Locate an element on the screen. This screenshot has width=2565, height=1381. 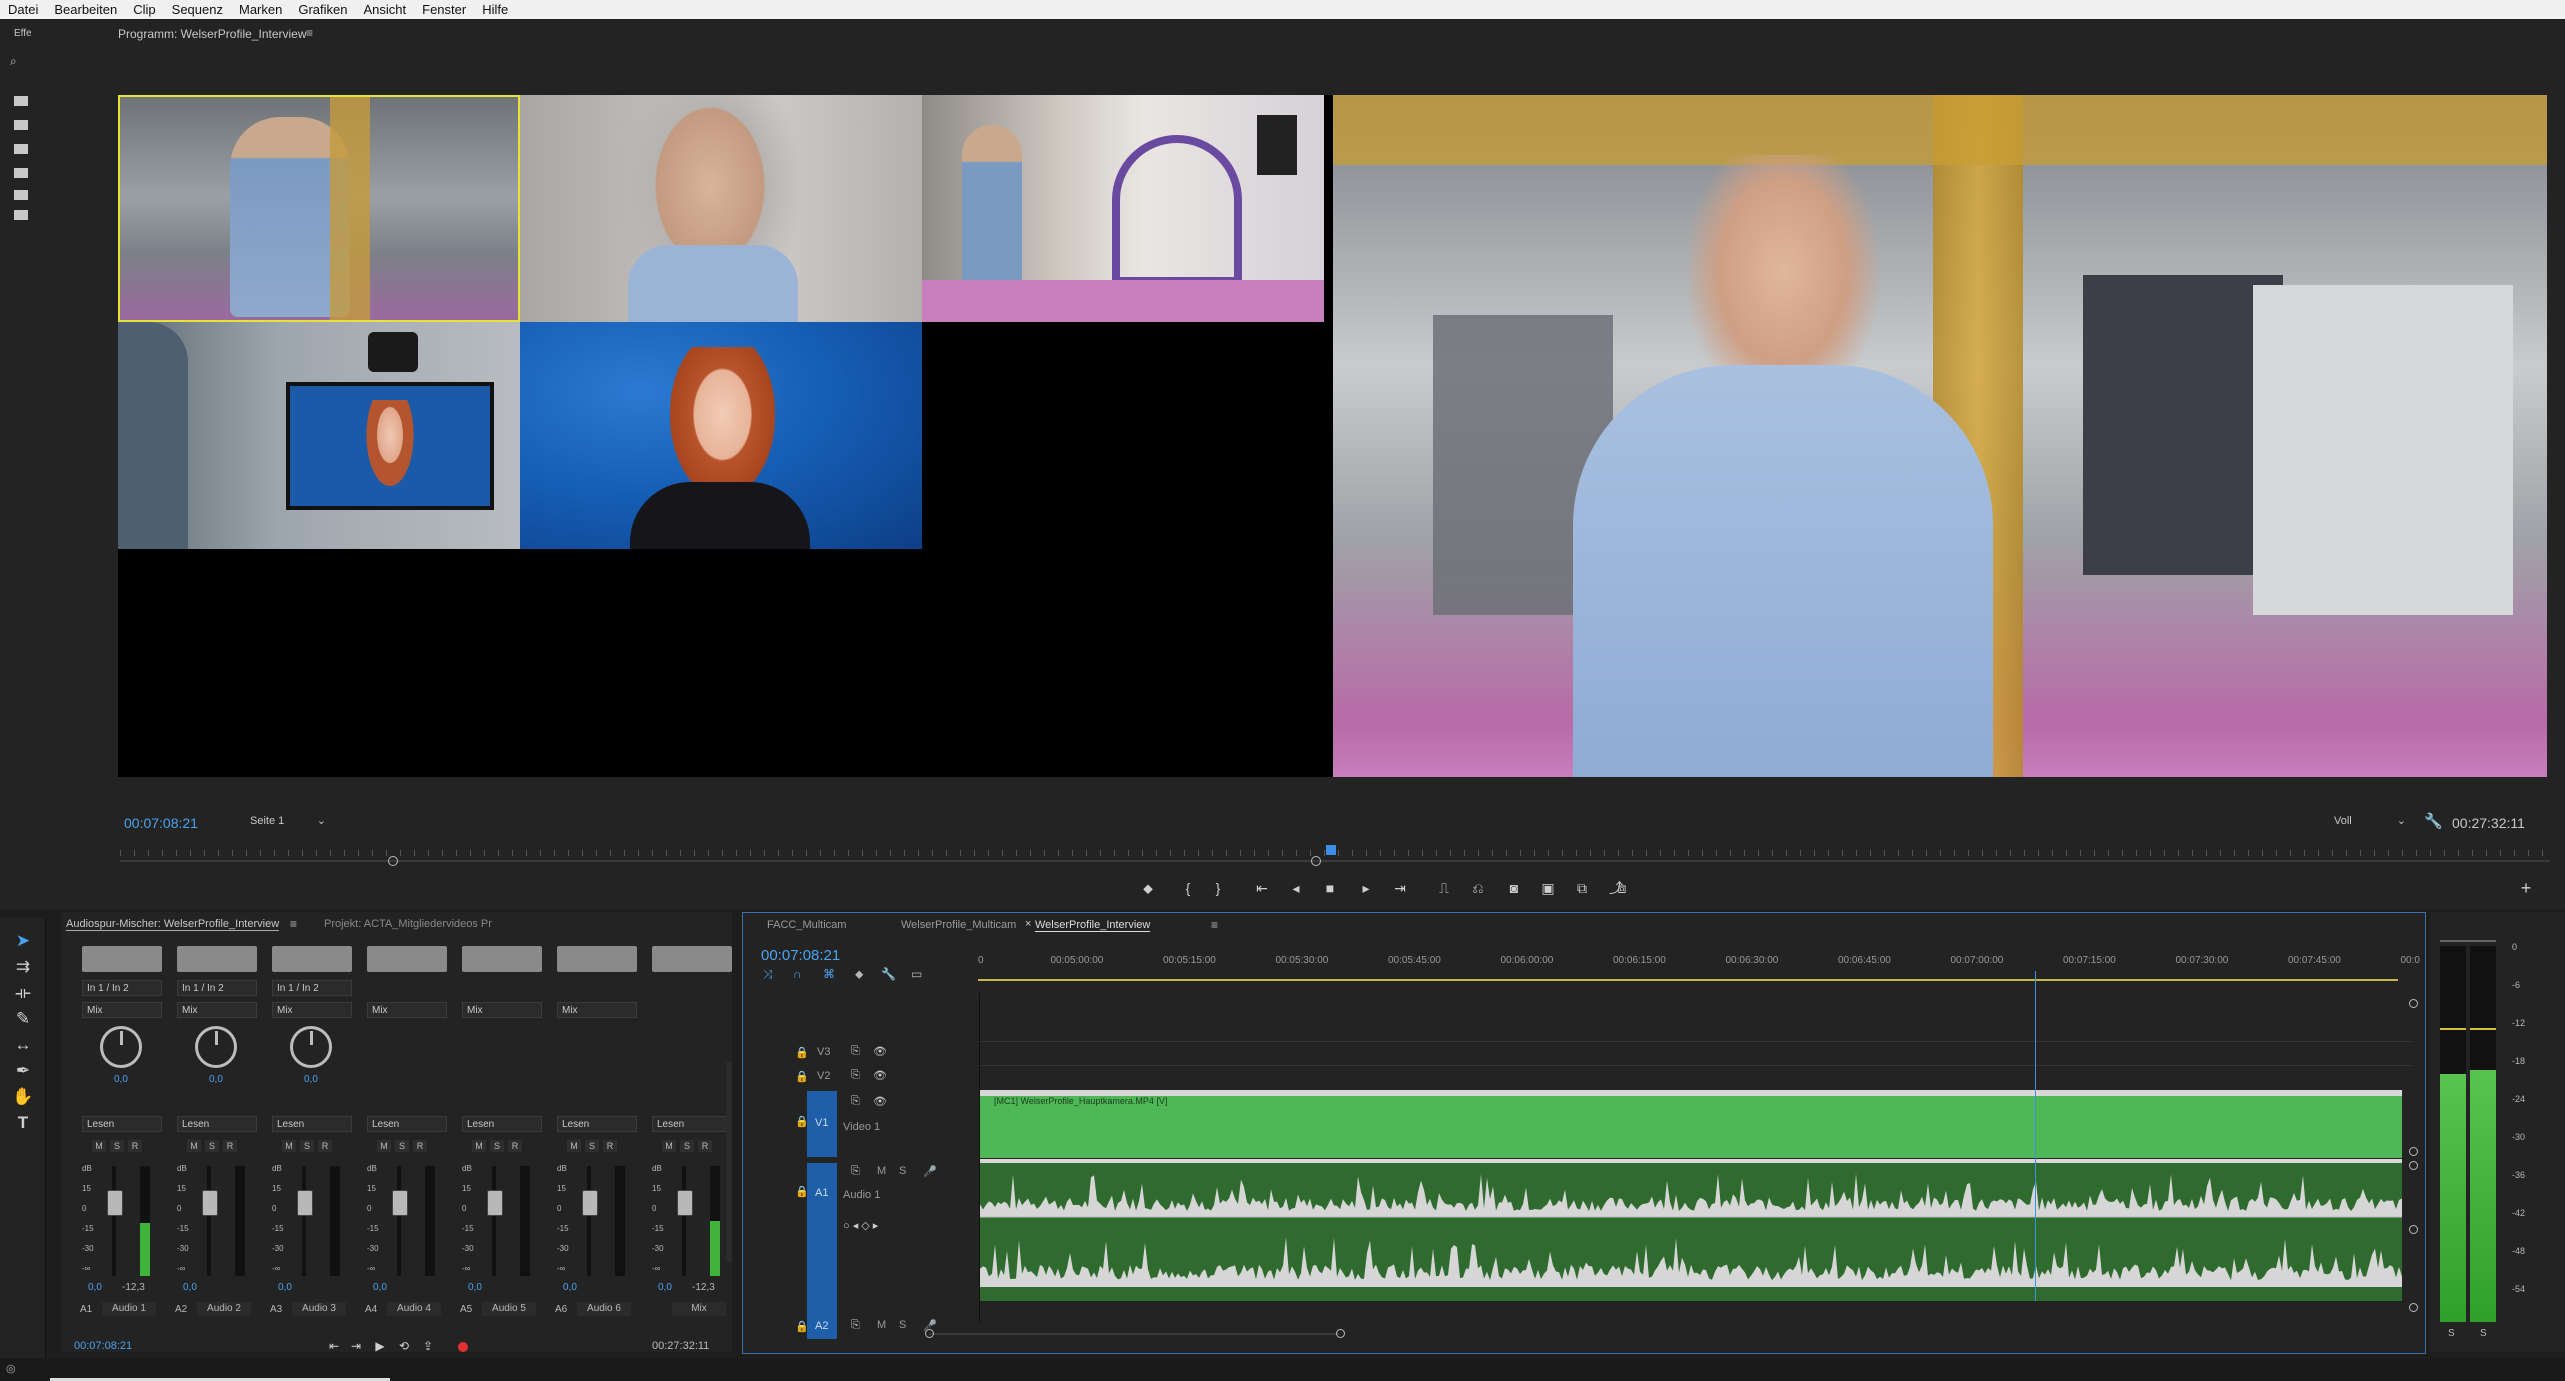
menu-item-7: Fenster is located at coordinates (444, 9).